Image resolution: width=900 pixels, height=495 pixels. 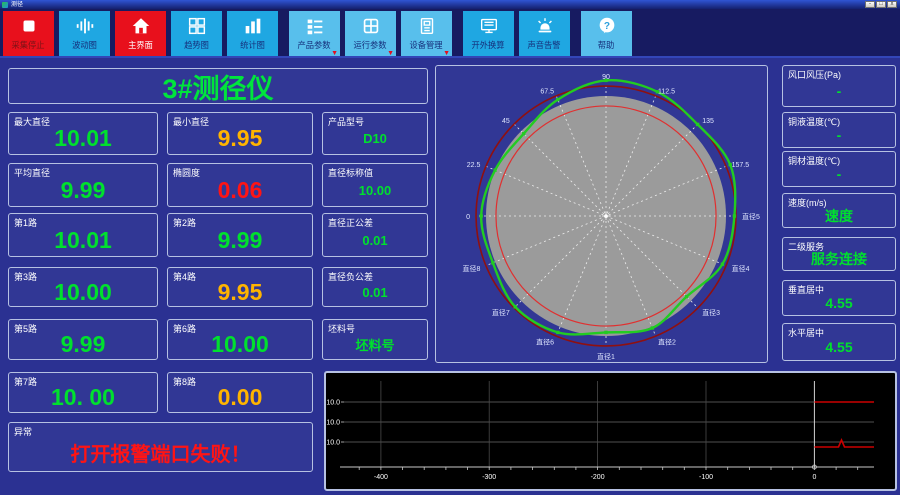 What do you see at coordinates (160, 447) in the screenshot?
I see `alarm-panel: 异常 打开报警端口失败！` at bounding box center [160, 447].